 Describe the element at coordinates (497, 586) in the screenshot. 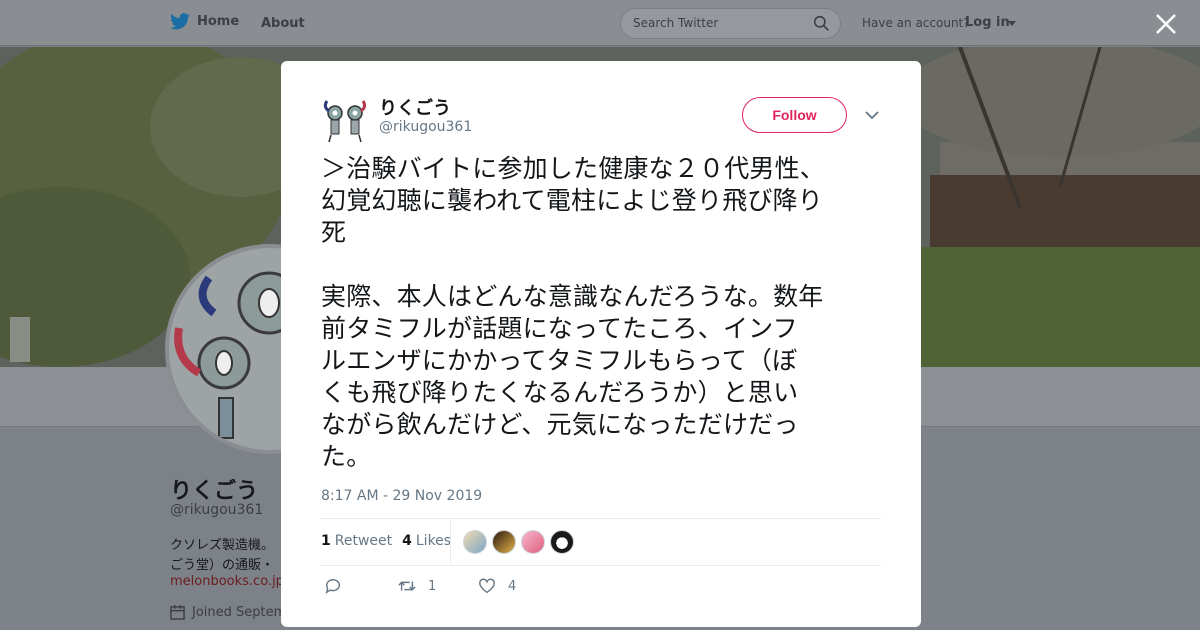

I see `like-button: 4` at that location.